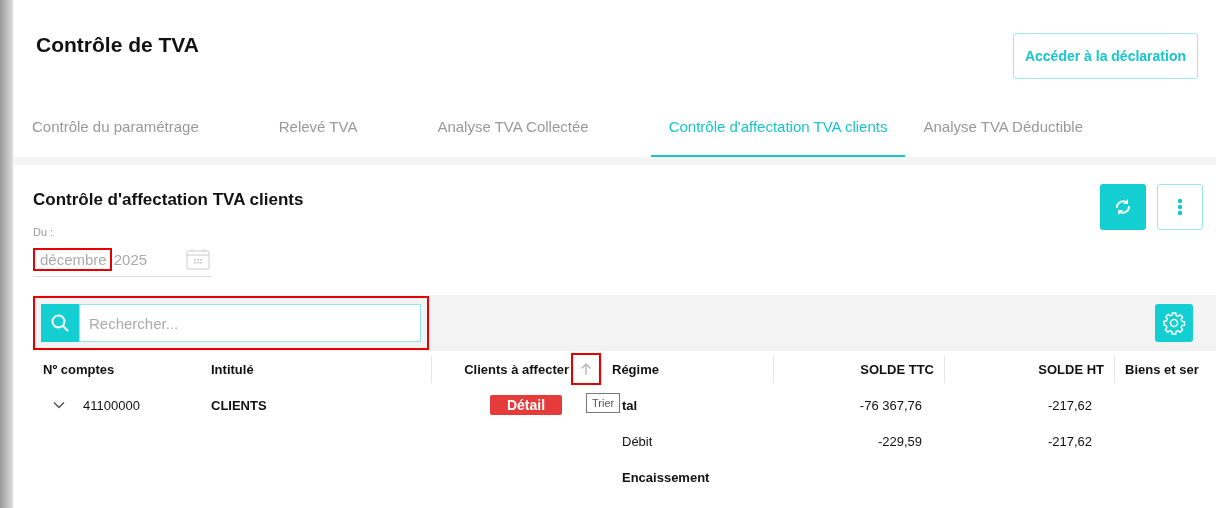 This screenshot has height=508, width=1216. I want to click on refresh-icon, so click(1123, 207).